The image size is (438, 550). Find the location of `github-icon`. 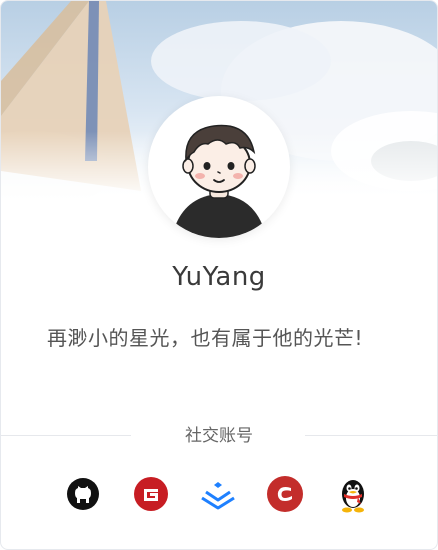

github-icon is located at coordinates (83, 494).